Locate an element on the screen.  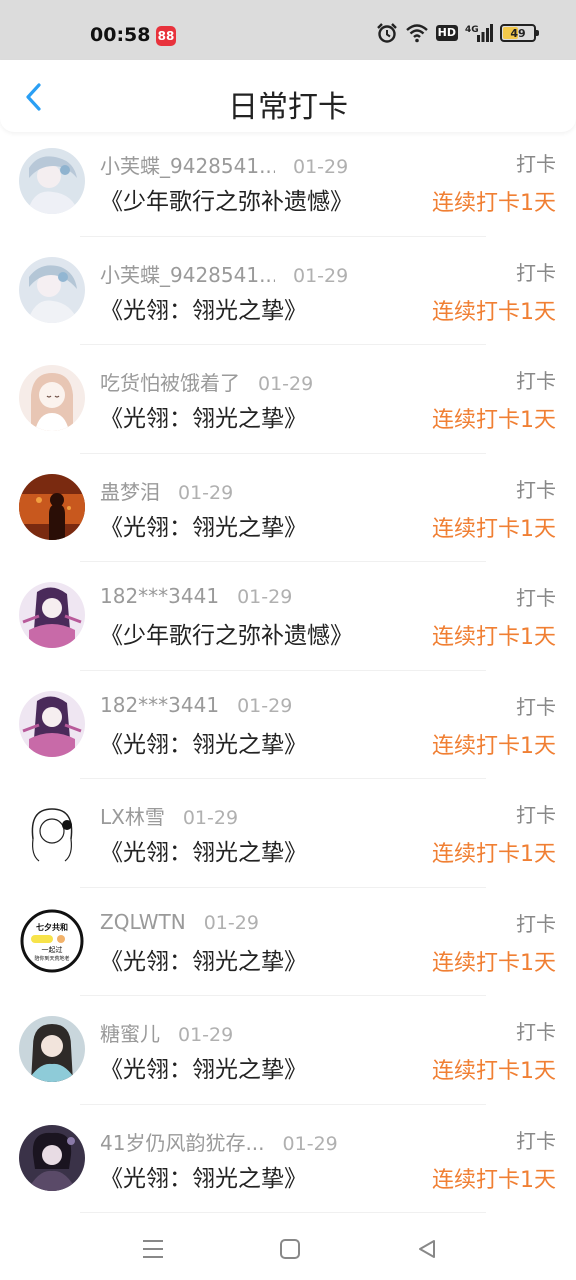
home-button is located at coordinates (290, 1249).